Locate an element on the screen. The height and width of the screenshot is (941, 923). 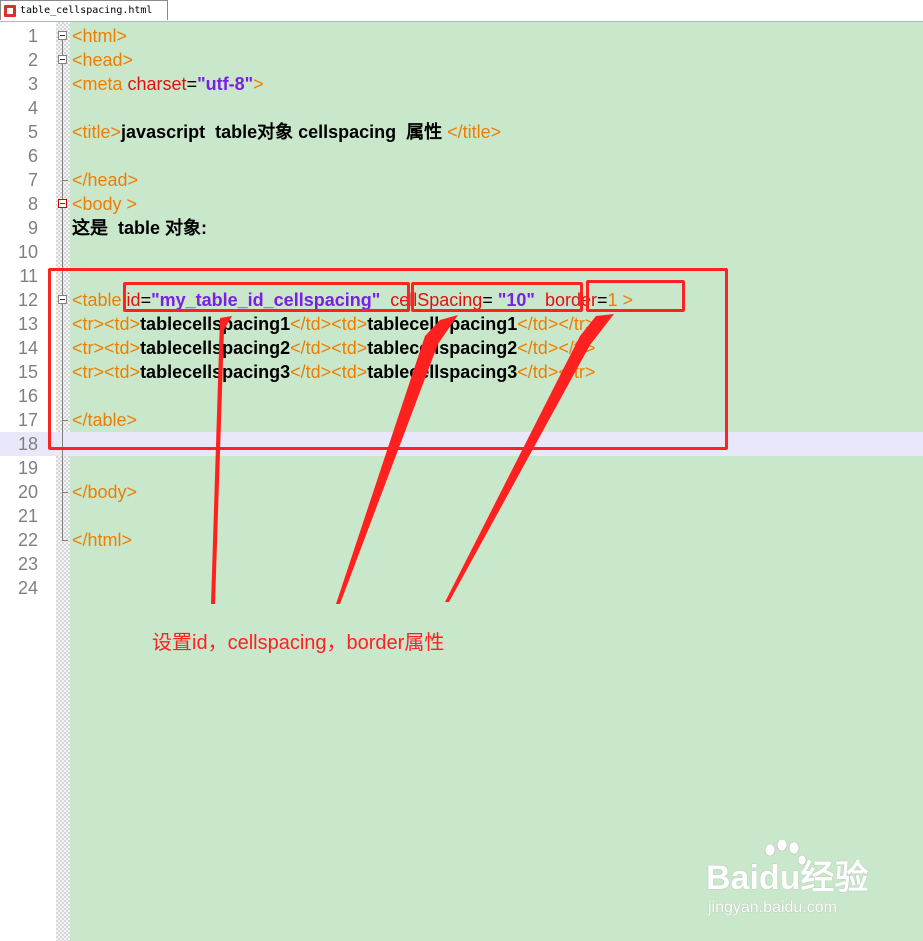
watermark-url: jingyan.baidu.com is located at coordinates (772, 907).